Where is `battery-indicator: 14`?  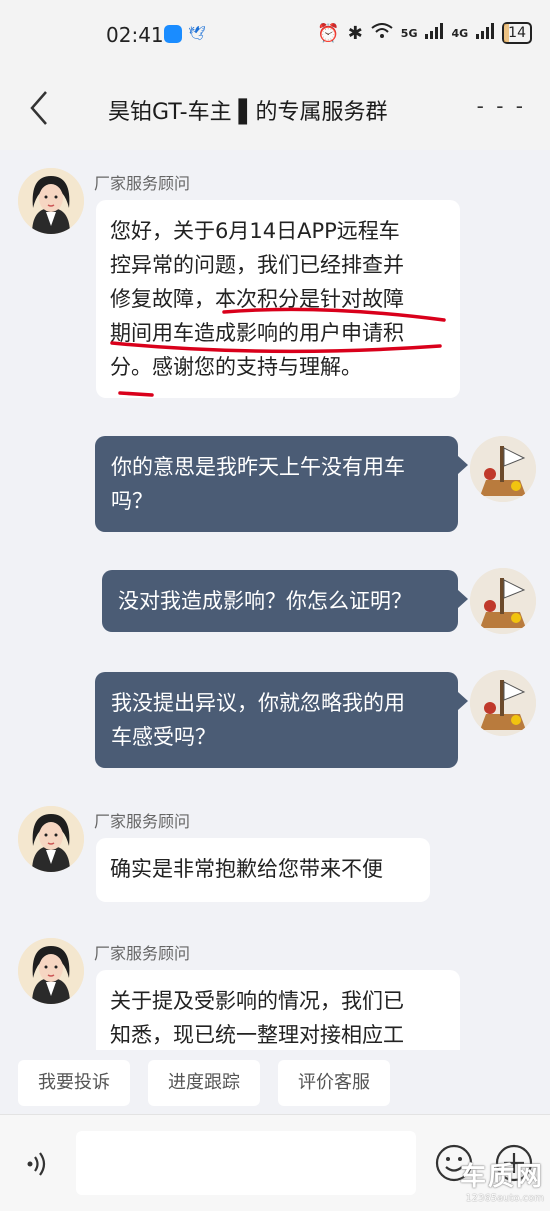 battery-indicator: 14 is located at coordinates (517, 33).